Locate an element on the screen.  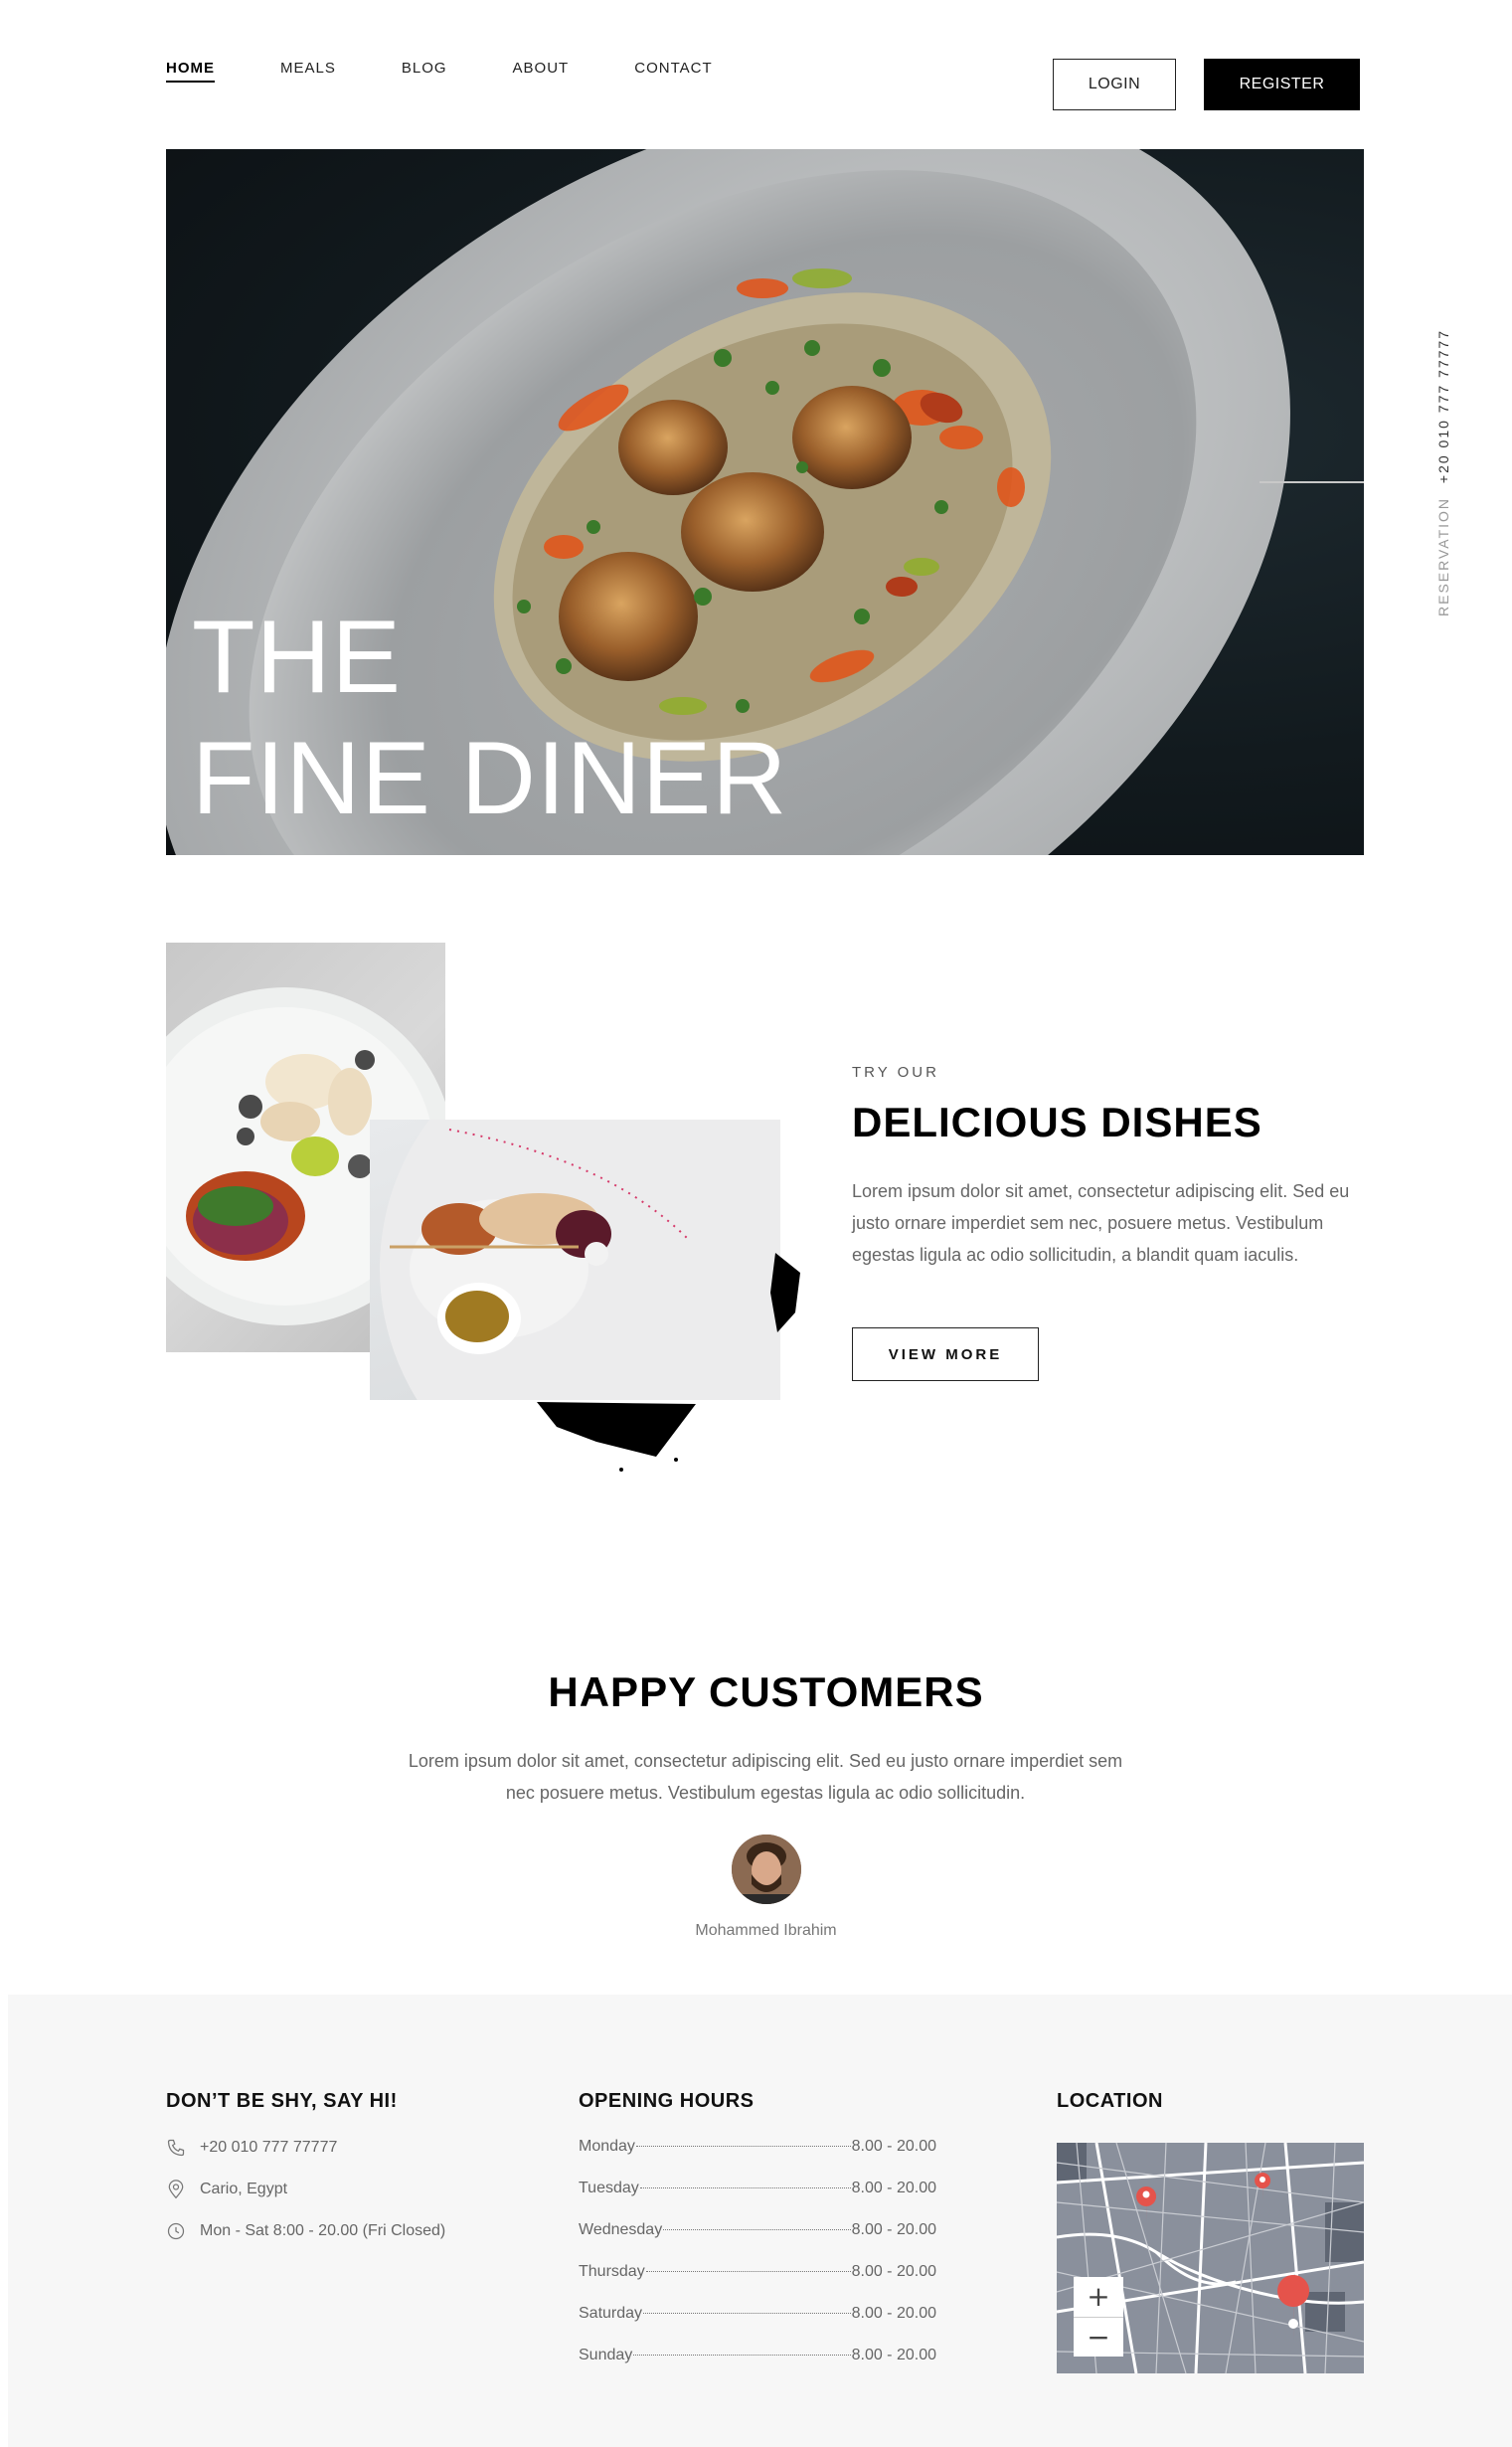
hours-day: Sunday is located at coordinates (606, 2355).